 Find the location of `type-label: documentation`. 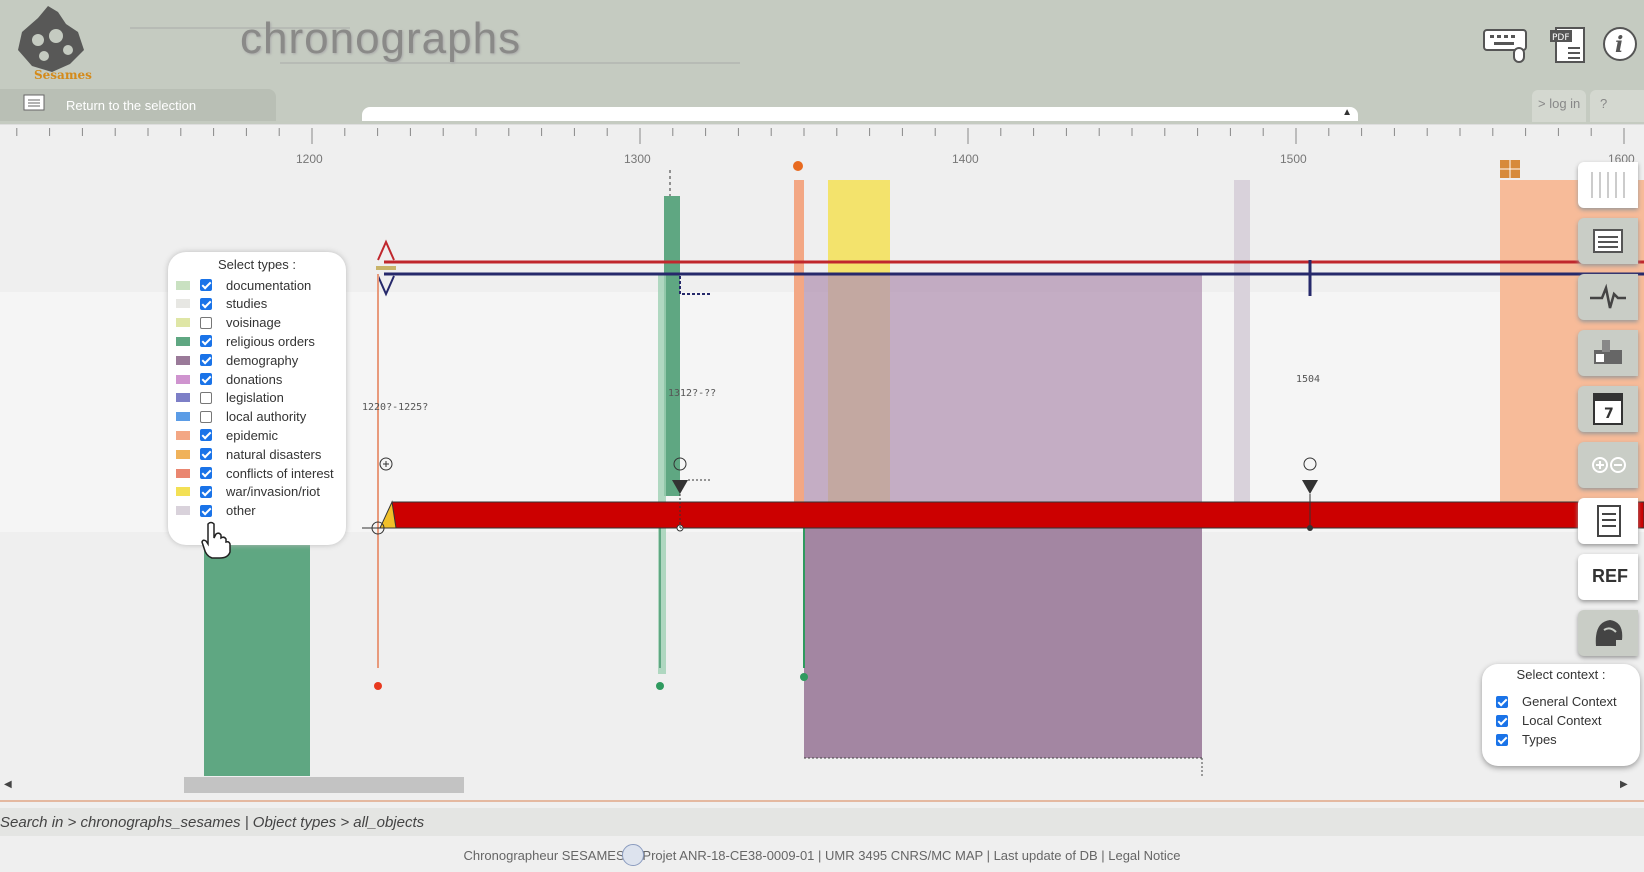

type-label: documentation is located at coordinates (268, 285).